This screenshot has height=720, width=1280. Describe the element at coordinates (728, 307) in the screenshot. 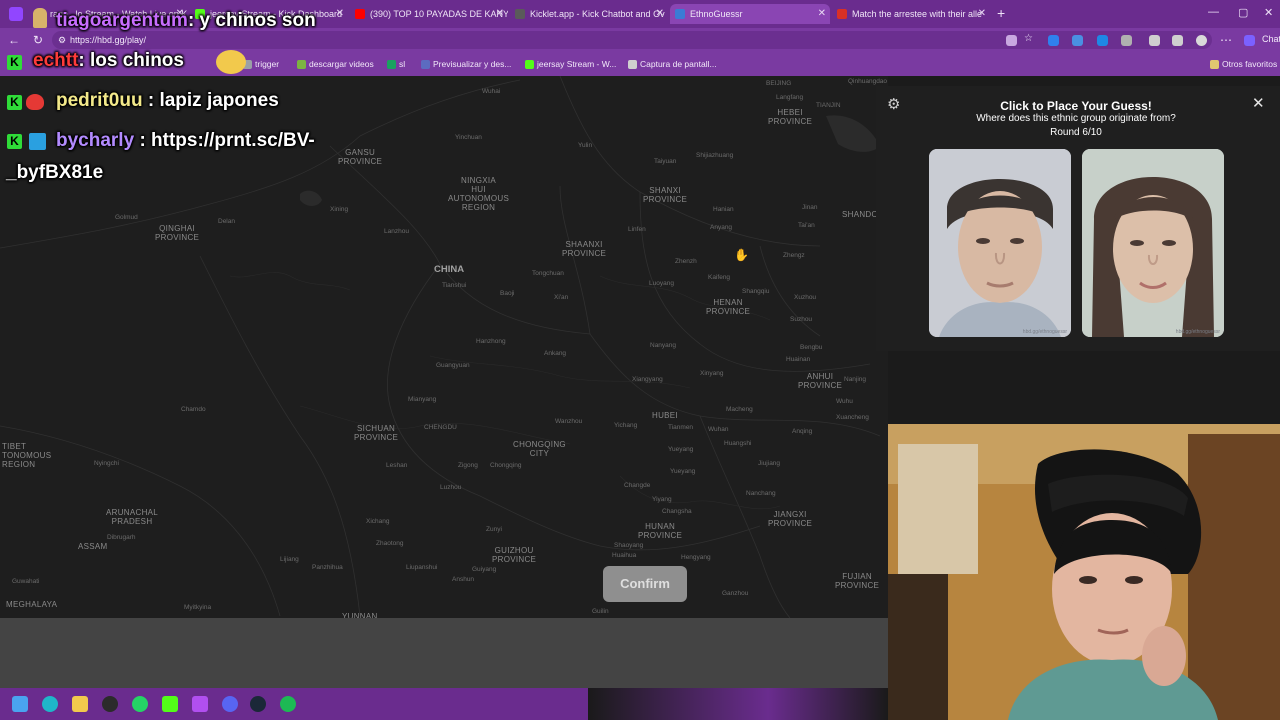

I see `province-label: HENAN PROVINCE` at that location.